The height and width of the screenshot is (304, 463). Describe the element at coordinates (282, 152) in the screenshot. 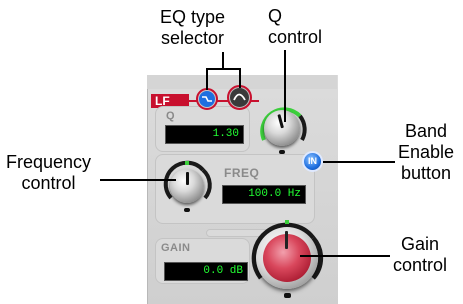

I see `q-knob-dot` at that location.